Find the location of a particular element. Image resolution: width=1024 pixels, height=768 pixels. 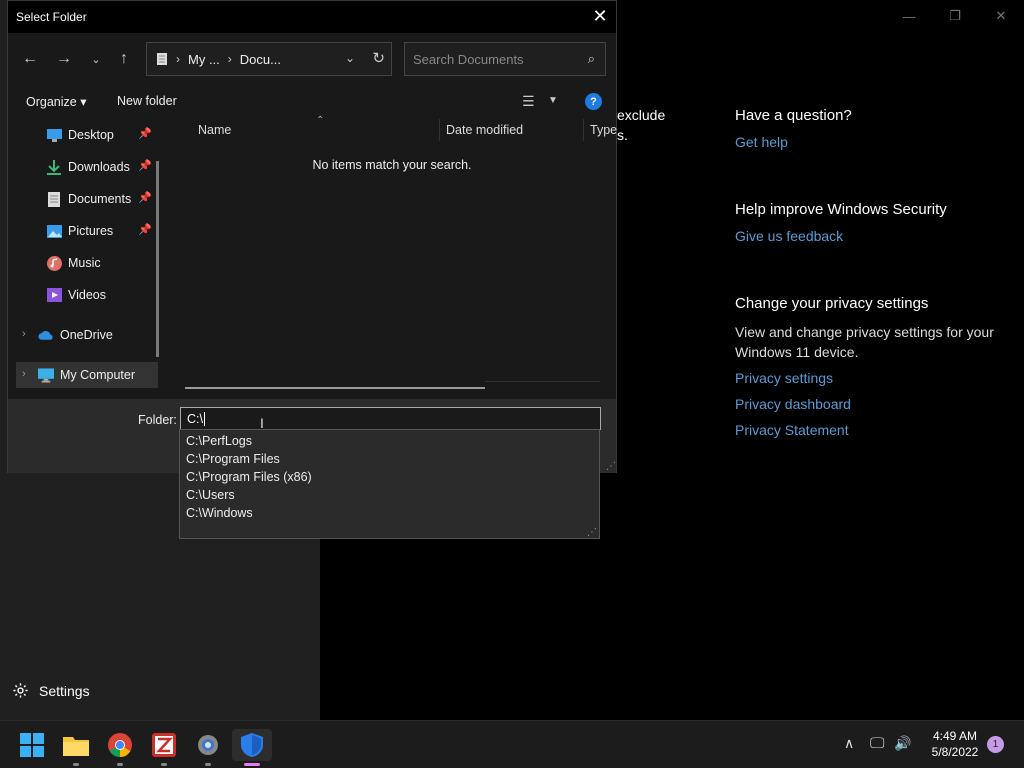

feedback-link: Give us feedback is located at coordinates (870, 236).